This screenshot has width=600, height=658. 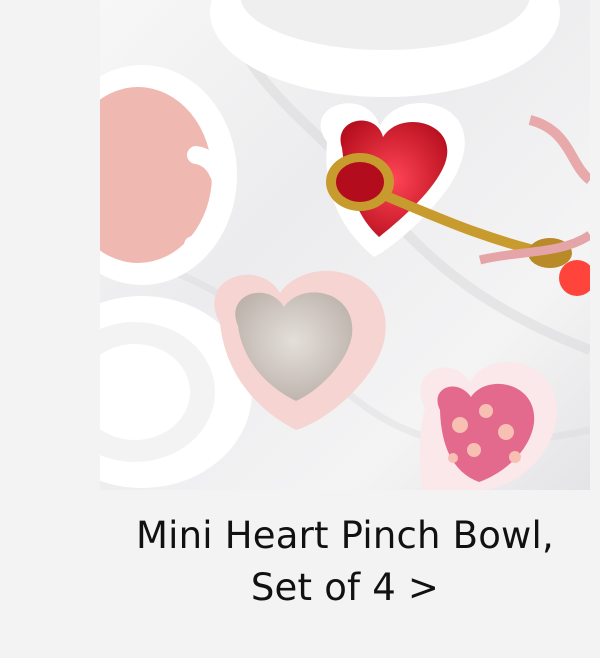 What do you see at coordinates (345, 587) in the screenshot?
I see `product-title-line-2: Set of 4 >` at bounding box center [345, 587].